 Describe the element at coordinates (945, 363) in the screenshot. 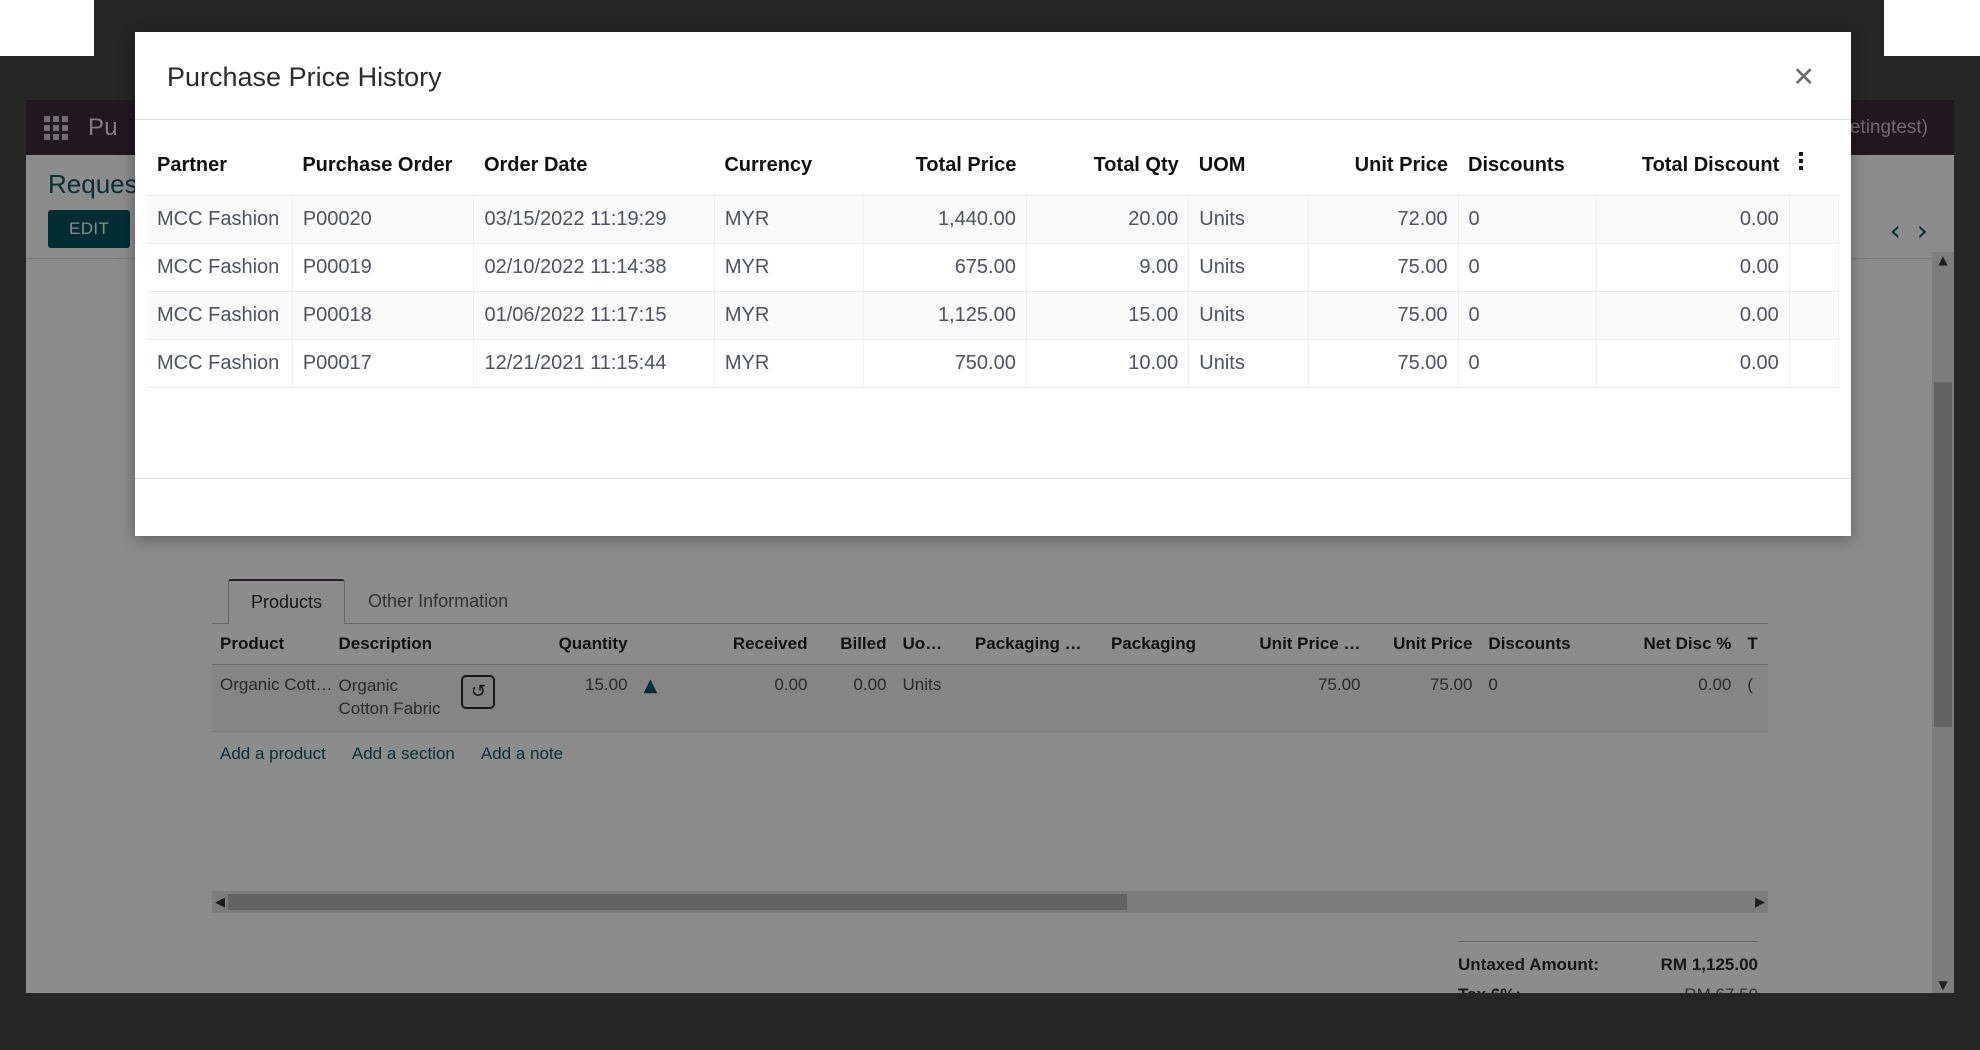

I see `cell-total-price: 750.00` at that location.